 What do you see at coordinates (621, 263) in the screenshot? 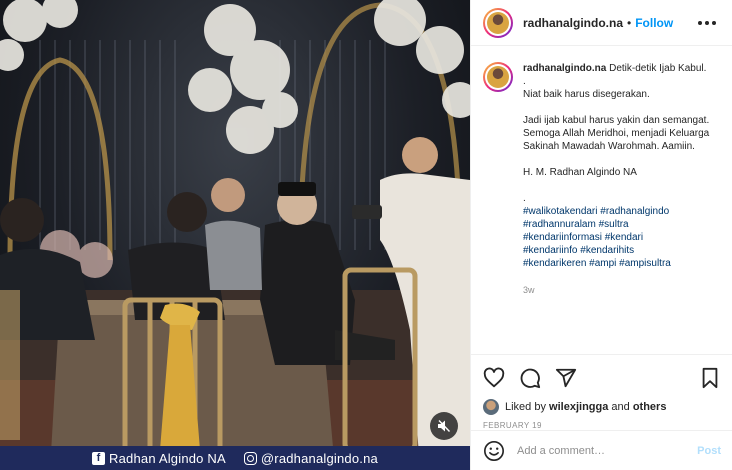
I see `hashtag-link: #kendarikeren #ampi #ampisultra` at bounding box center [621, 263].